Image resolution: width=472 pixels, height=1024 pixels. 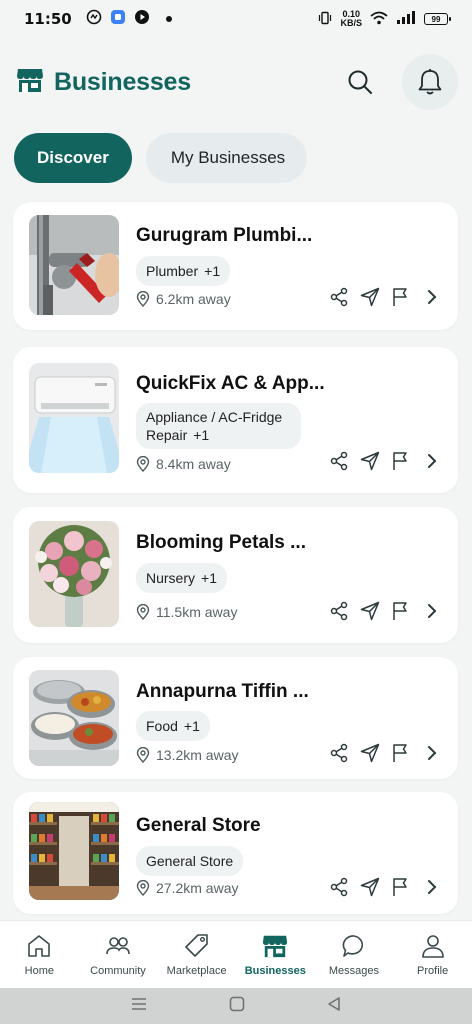 What do you see at coordinates (193, 299) in the screenshot?
I see `distance-label: 6.2km away` at bounding box center [193, 299].